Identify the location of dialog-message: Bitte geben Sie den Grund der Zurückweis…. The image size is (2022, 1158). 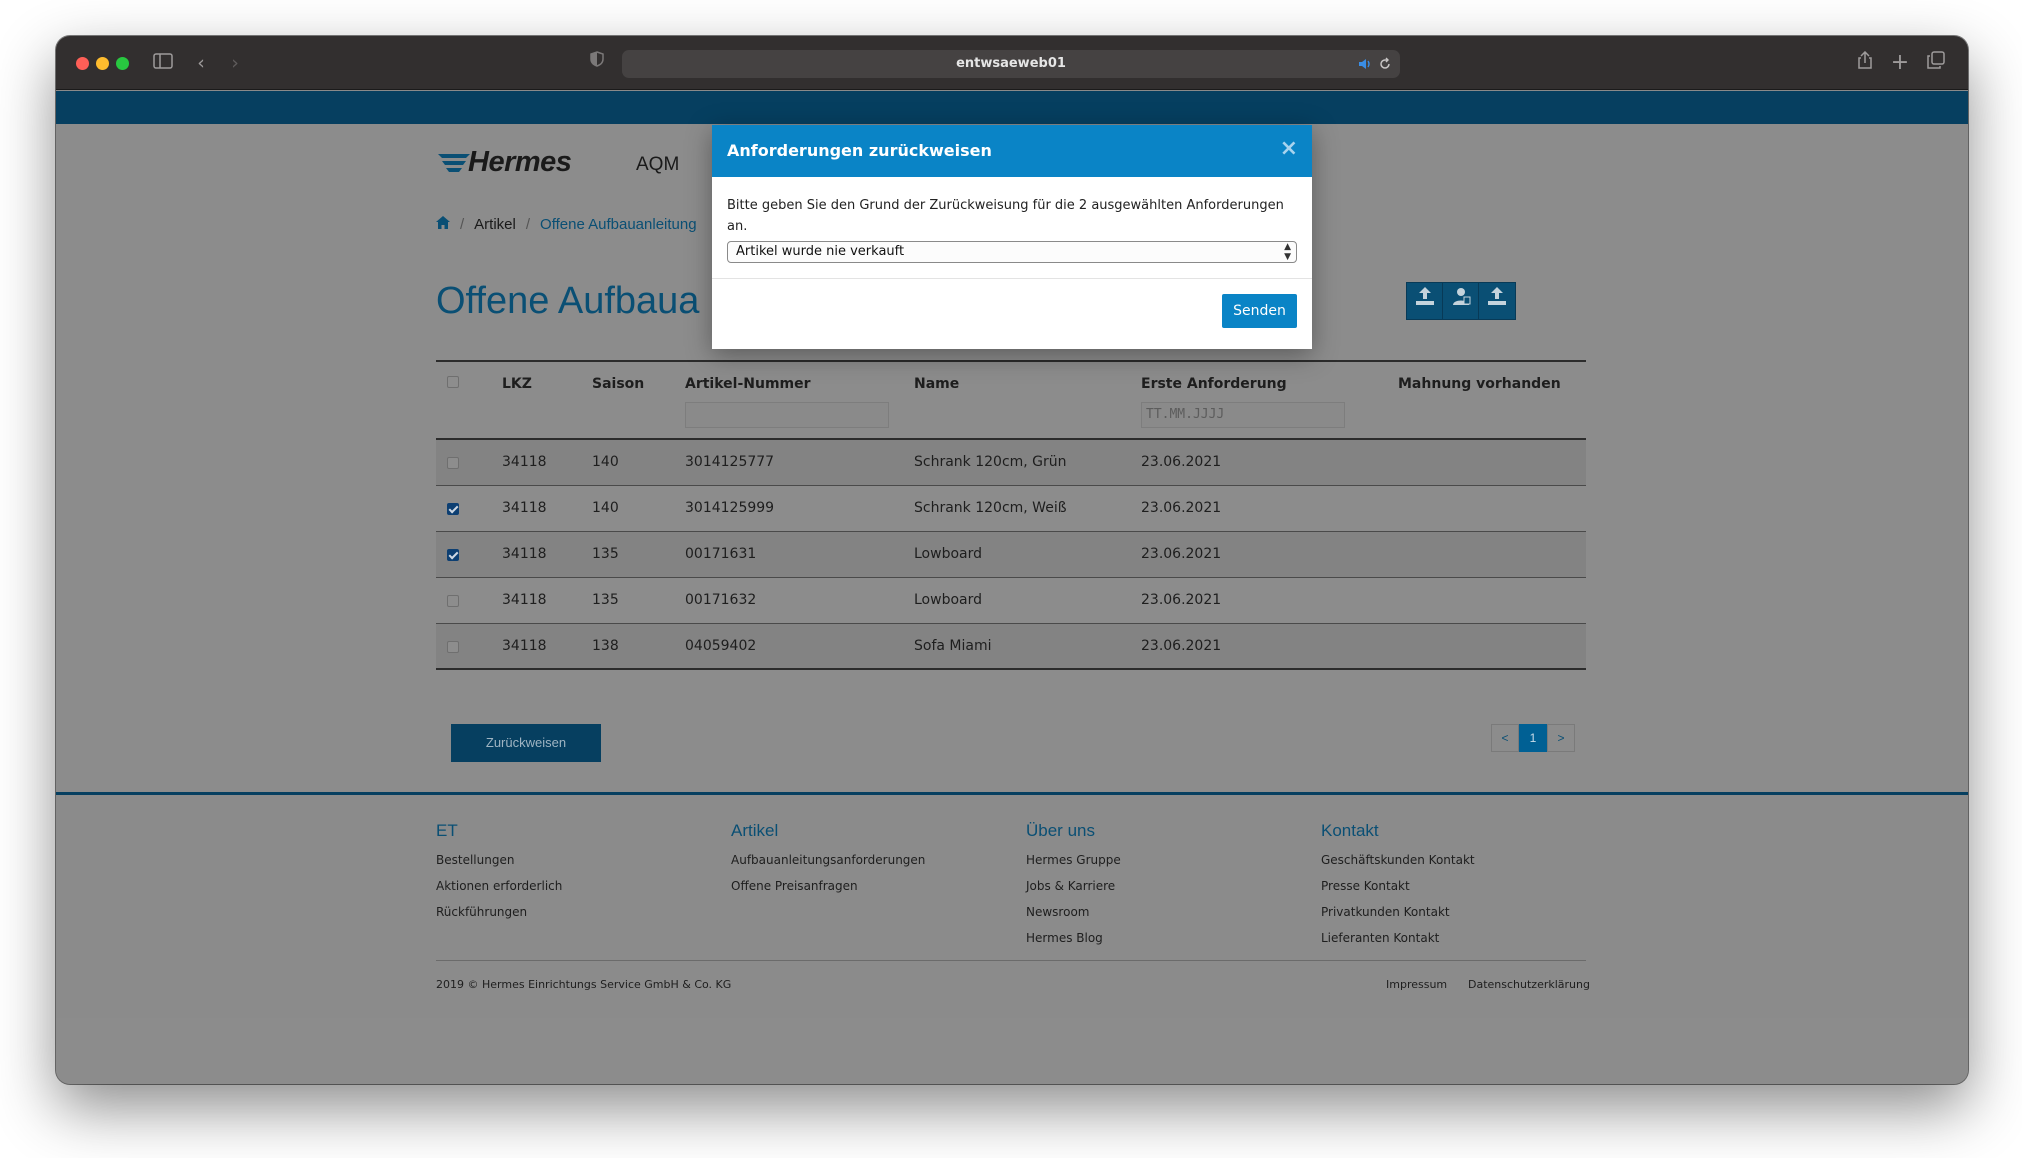
(1005, 216).